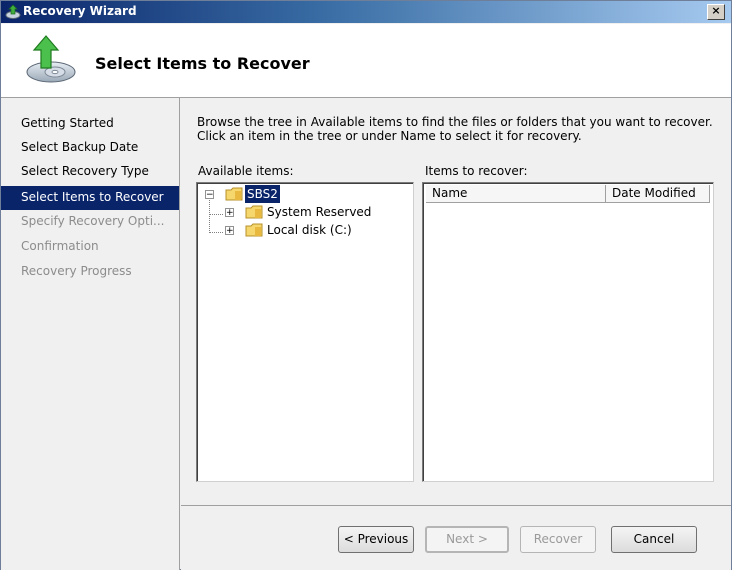 This screenshot has width=732, height=570. Describe the element at coordinates (558, 539) in the screenshot. I see `recover-button: Recover` at that location.